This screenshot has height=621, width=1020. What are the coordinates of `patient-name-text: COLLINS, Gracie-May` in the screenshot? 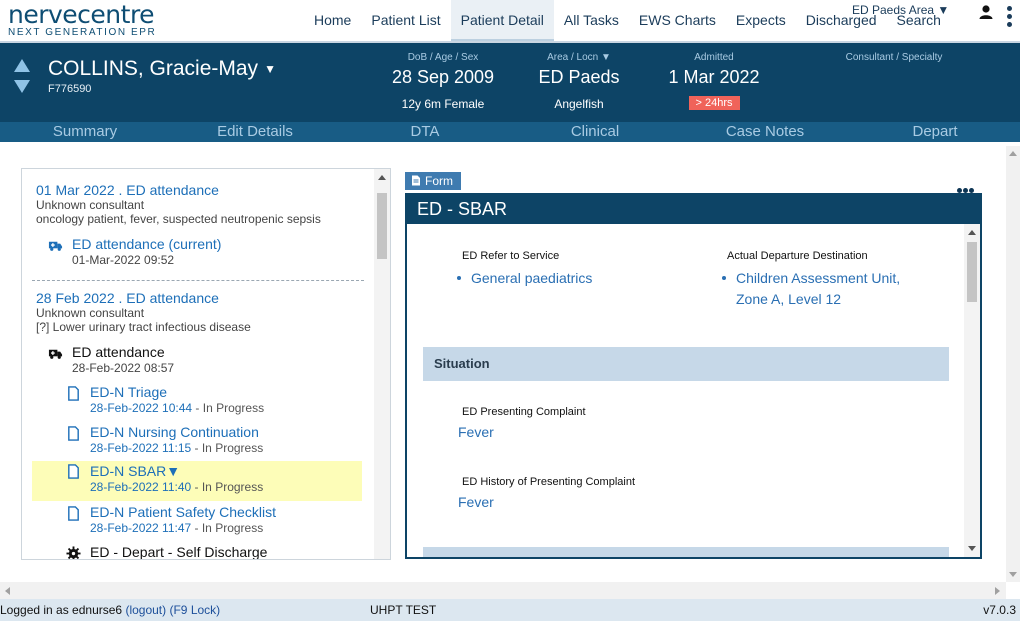 It's located at (153, 68).